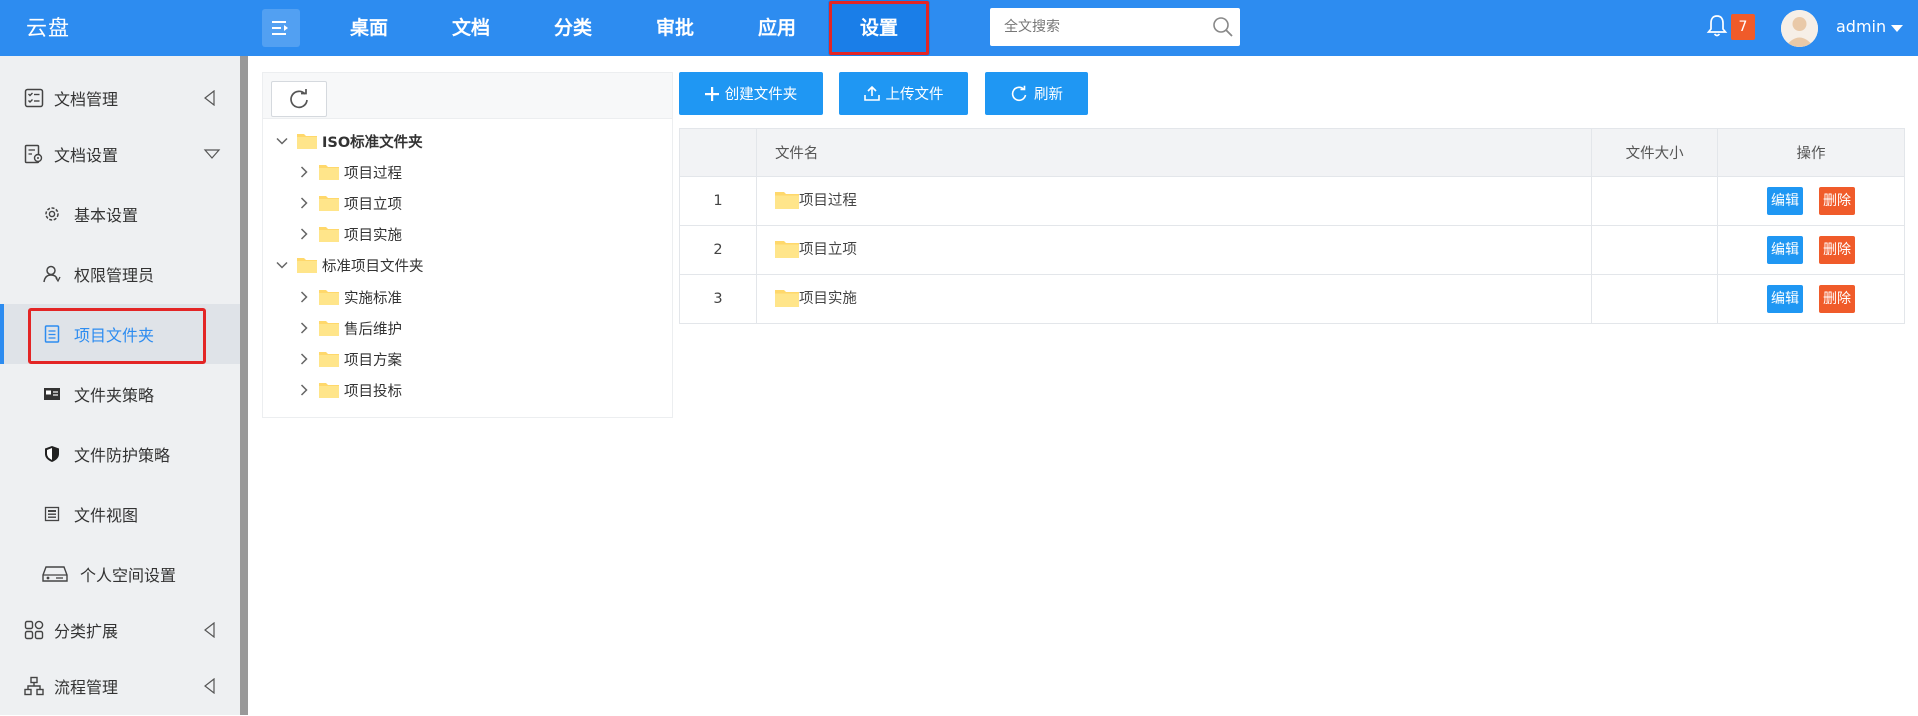  I want to click on refresh-button: 刷新, so click(1036, 93).